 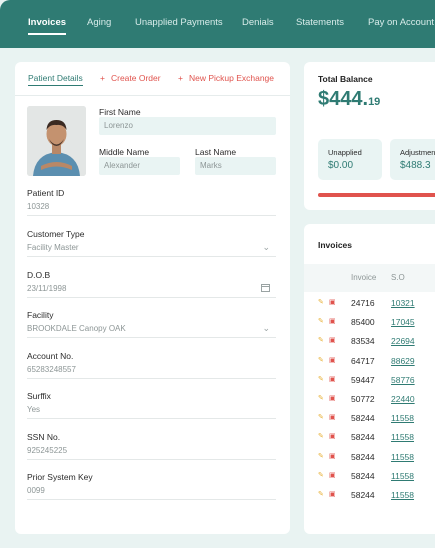 What do you see at coordinates (363, 341) in the screenshot?
I see `invoice-number: 83534` at bounding box center [363, 341].